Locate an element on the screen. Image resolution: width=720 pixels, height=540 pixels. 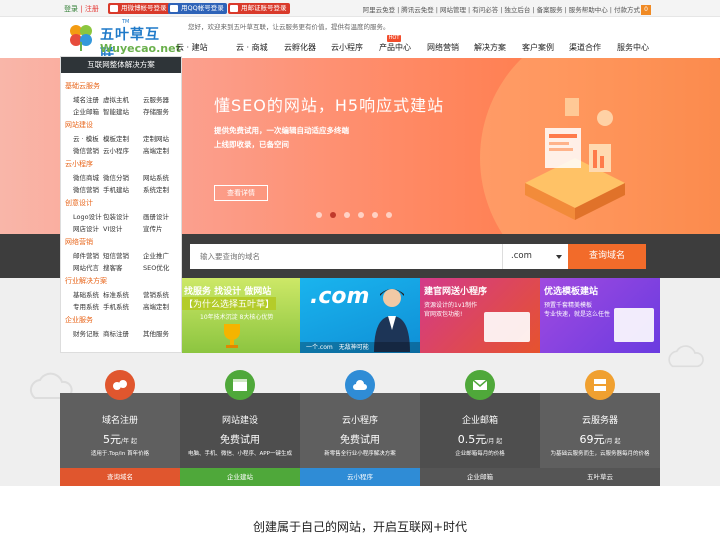
top-link: 网站管理 is located at coordinates (453, 10).